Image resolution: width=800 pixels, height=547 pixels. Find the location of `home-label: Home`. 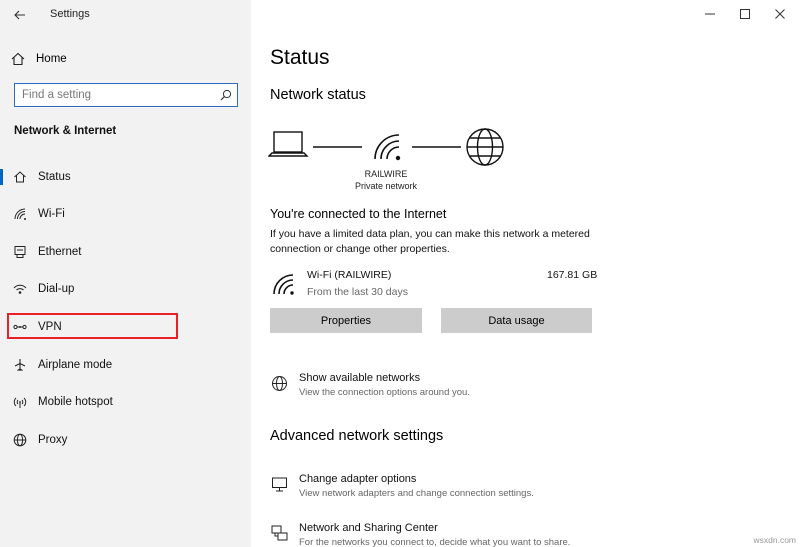

home-label: Home is located at coordinates (51, 59).